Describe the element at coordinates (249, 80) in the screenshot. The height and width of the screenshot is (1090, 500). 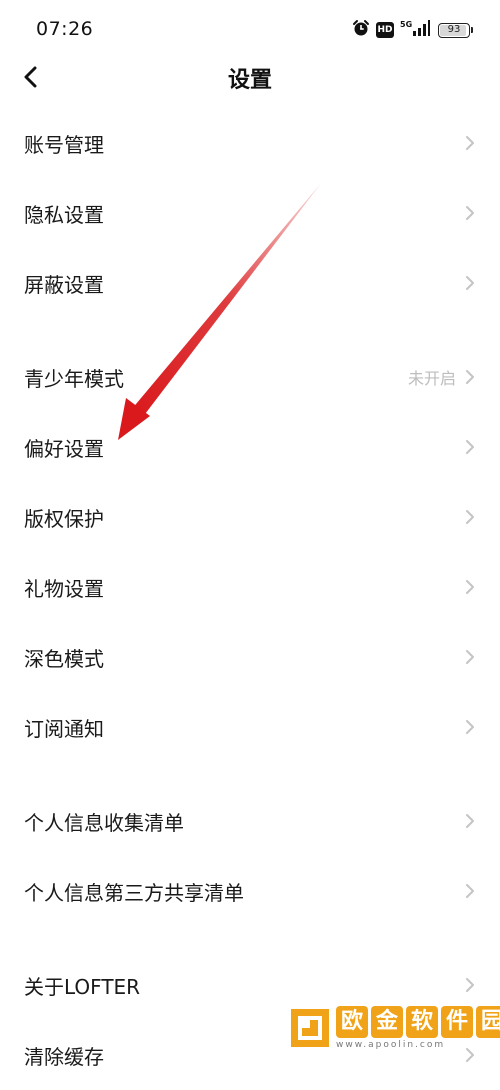
I see `page-title: 设置` at that location.